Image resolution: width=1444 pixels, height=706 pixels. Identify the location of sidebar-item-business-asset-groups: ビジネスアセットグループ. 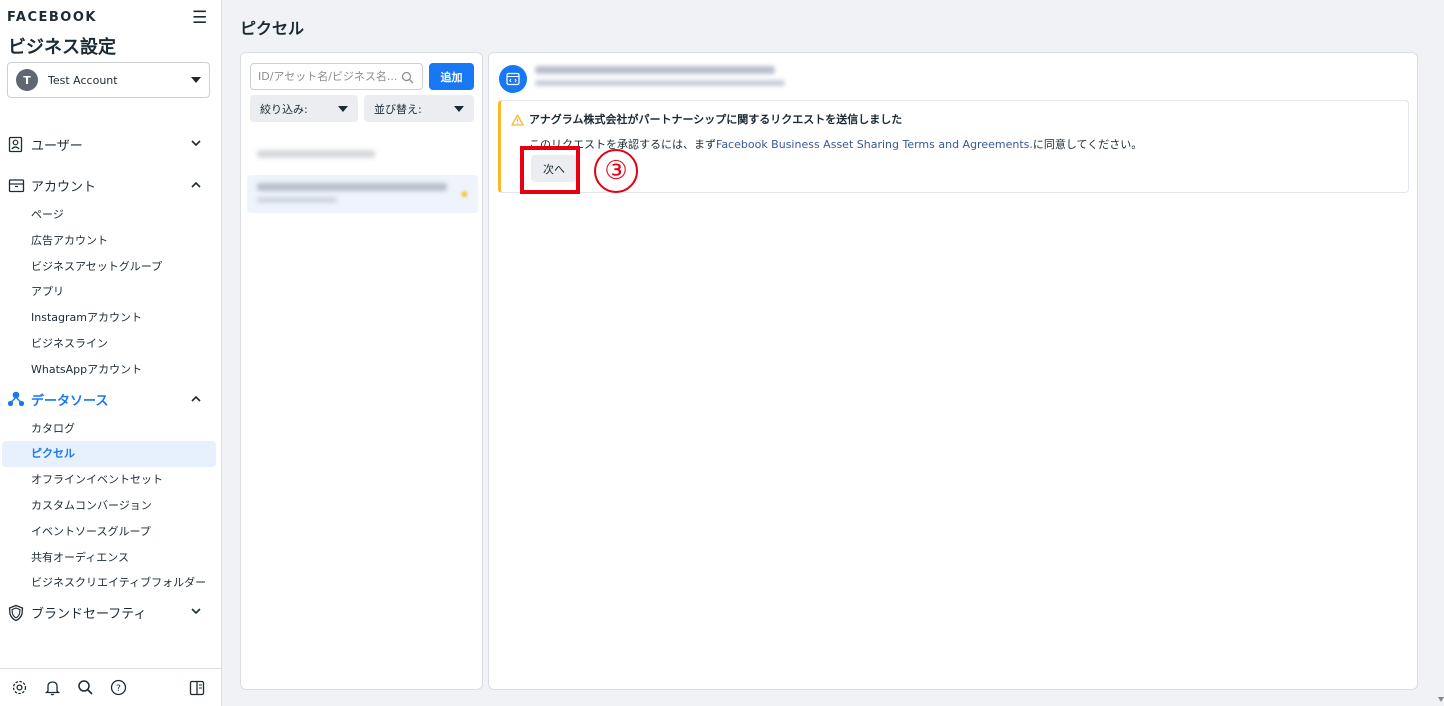
(108, 267).